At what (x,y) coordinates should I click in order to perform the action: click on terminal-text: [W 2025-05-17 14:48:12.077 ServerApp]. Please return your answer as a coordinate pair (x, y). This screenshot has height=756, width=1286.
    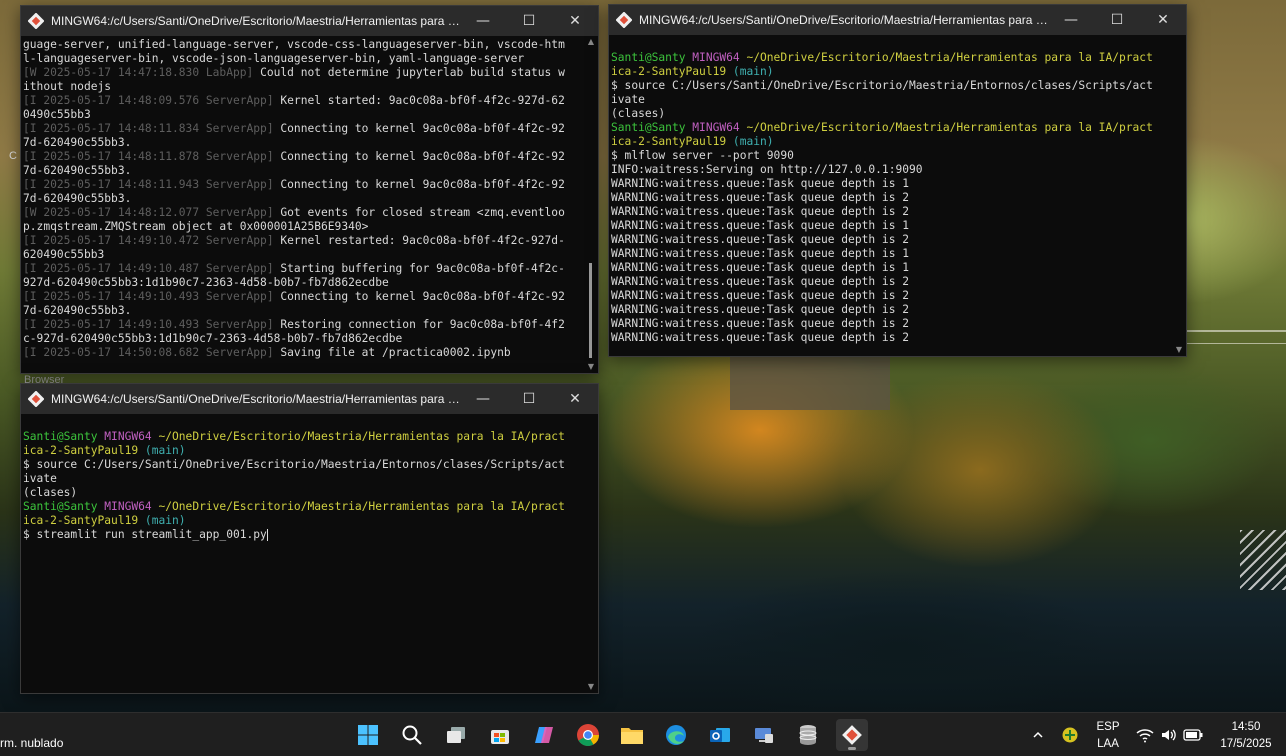
    Looking at the image, I should click on (148, 212).